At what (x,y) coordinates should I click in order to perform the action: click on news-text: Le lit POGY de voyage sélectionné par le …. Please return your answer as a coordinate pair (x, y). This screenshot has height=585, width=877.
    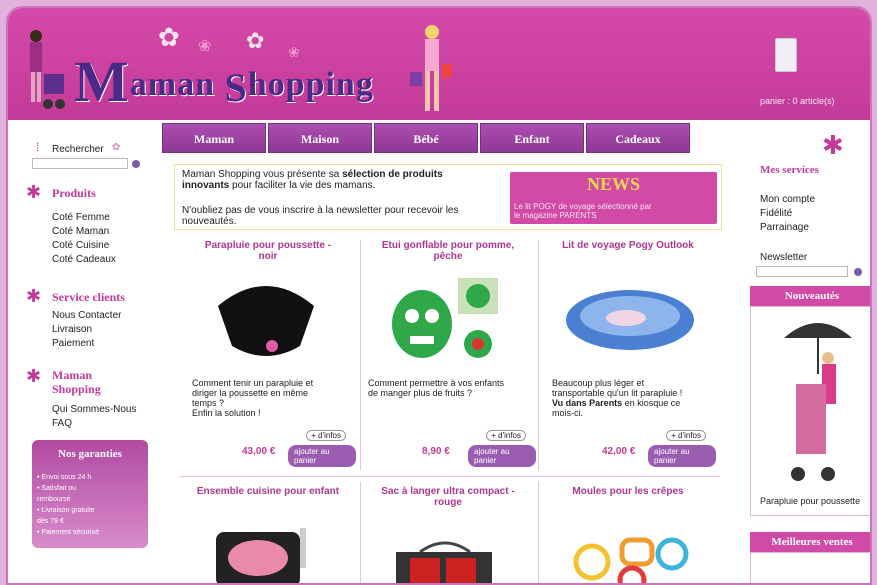
    Looking at the image, I should click on (583, 211).